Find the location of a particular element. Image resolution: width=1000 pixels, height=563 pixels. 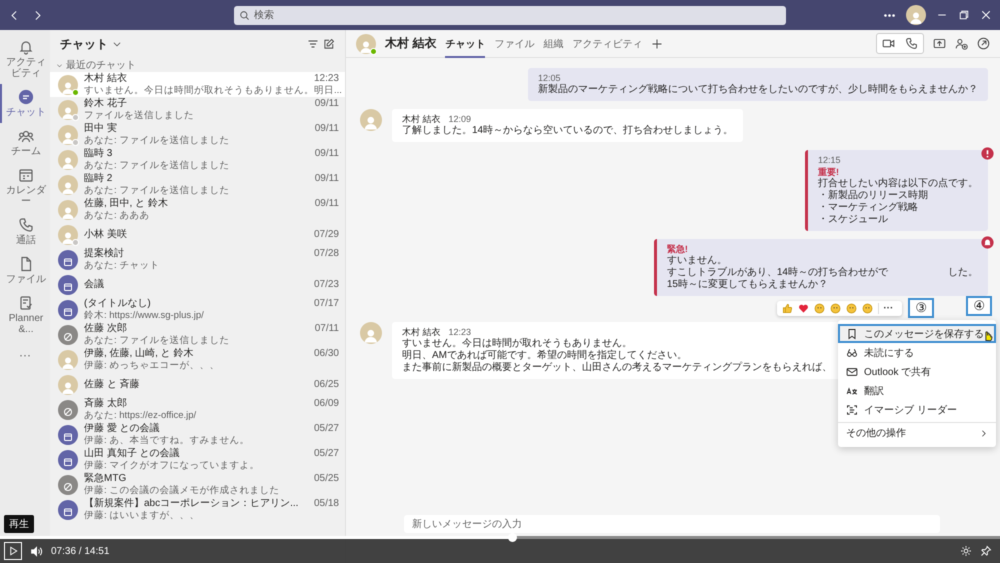

progress-track is located at coordinates (500, 537).